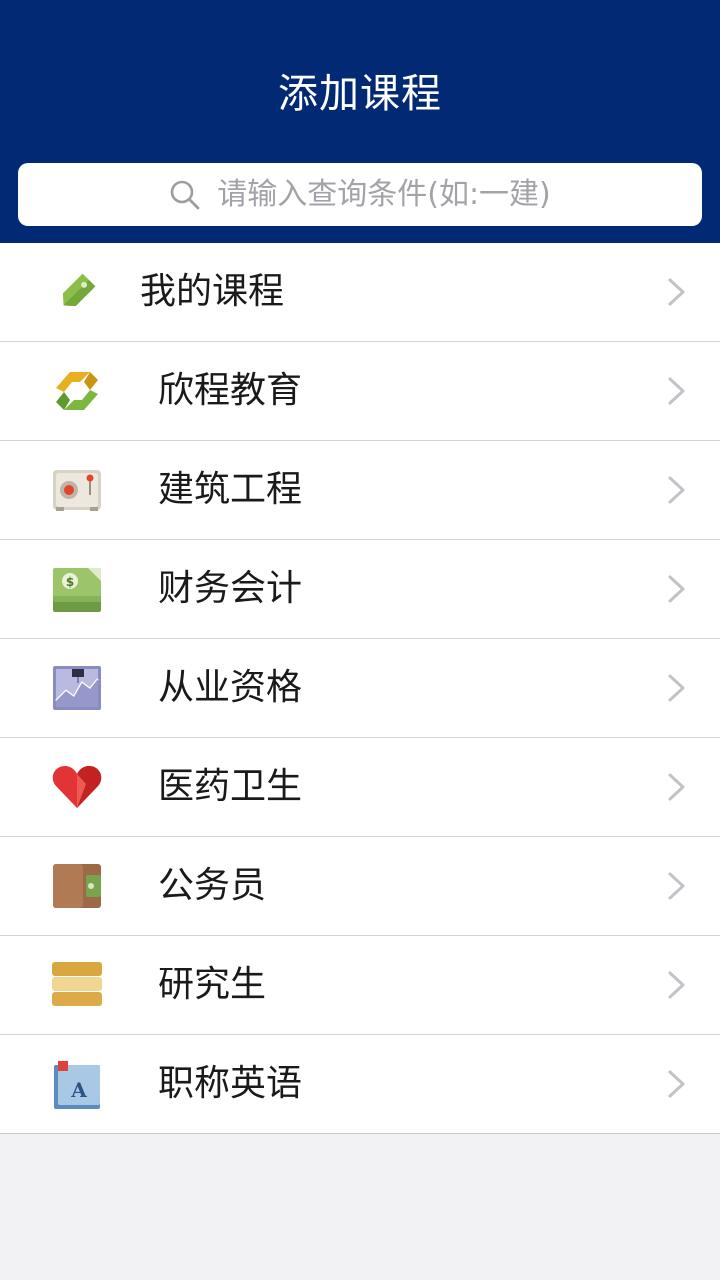 Image resolution: width=720 pixels, height=1280 pixels. I want to click on dictionary-icon: A, so click(77, 1085).